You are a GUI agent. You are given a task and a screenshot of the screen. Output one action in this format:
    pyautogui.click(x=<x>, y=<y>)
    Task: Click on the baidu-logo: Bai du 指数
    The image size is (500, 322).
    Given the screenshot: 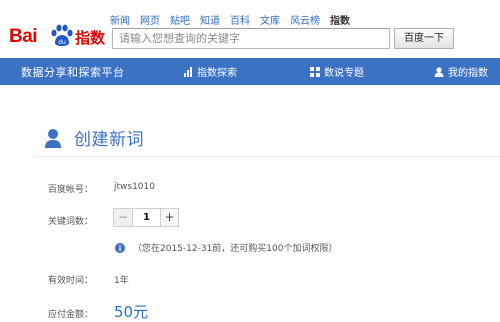 What is the action you would take?
    pyautogui.click(x=59, y=37)
    